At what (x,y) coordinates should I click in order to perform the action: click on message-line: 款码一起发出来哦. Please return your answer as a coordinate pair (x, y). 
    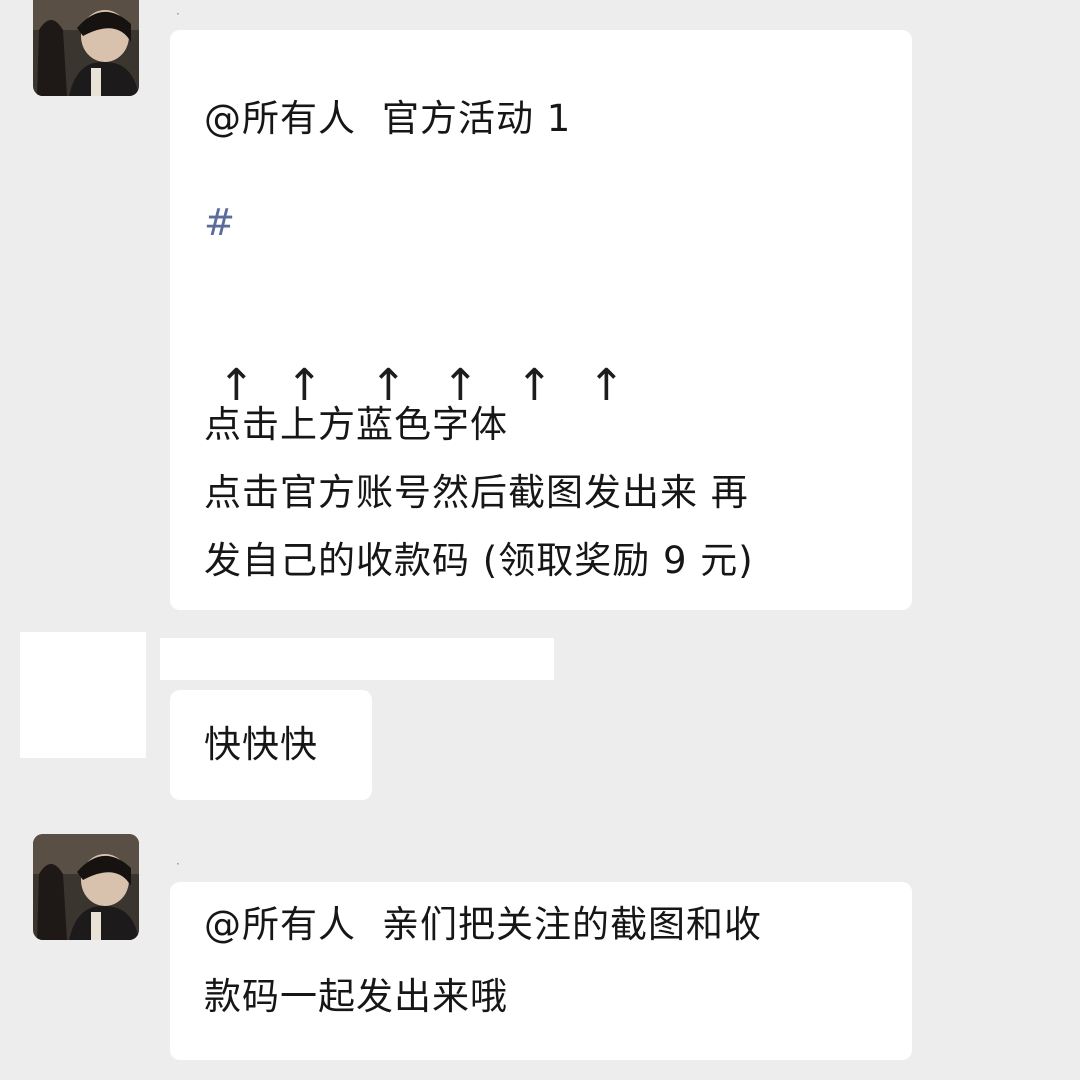
    Looking at the image, I should click on (356, 996).